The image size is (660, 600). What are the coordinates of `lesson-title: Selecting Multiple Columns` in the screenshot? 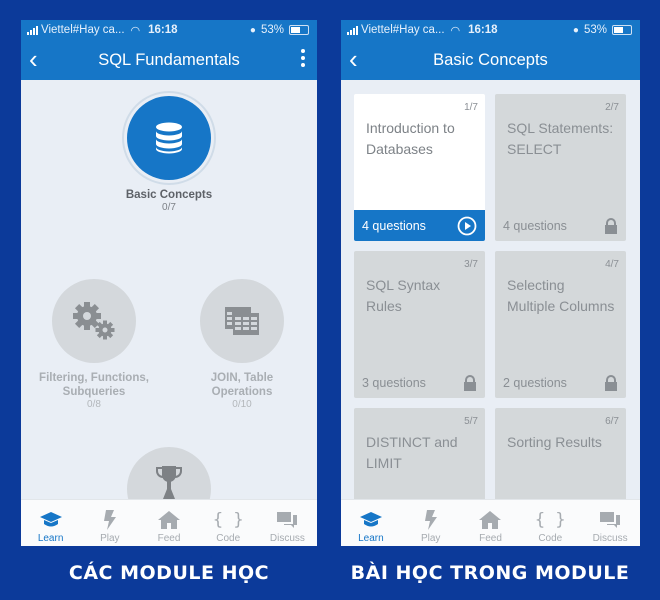 It's located at (561, 295).